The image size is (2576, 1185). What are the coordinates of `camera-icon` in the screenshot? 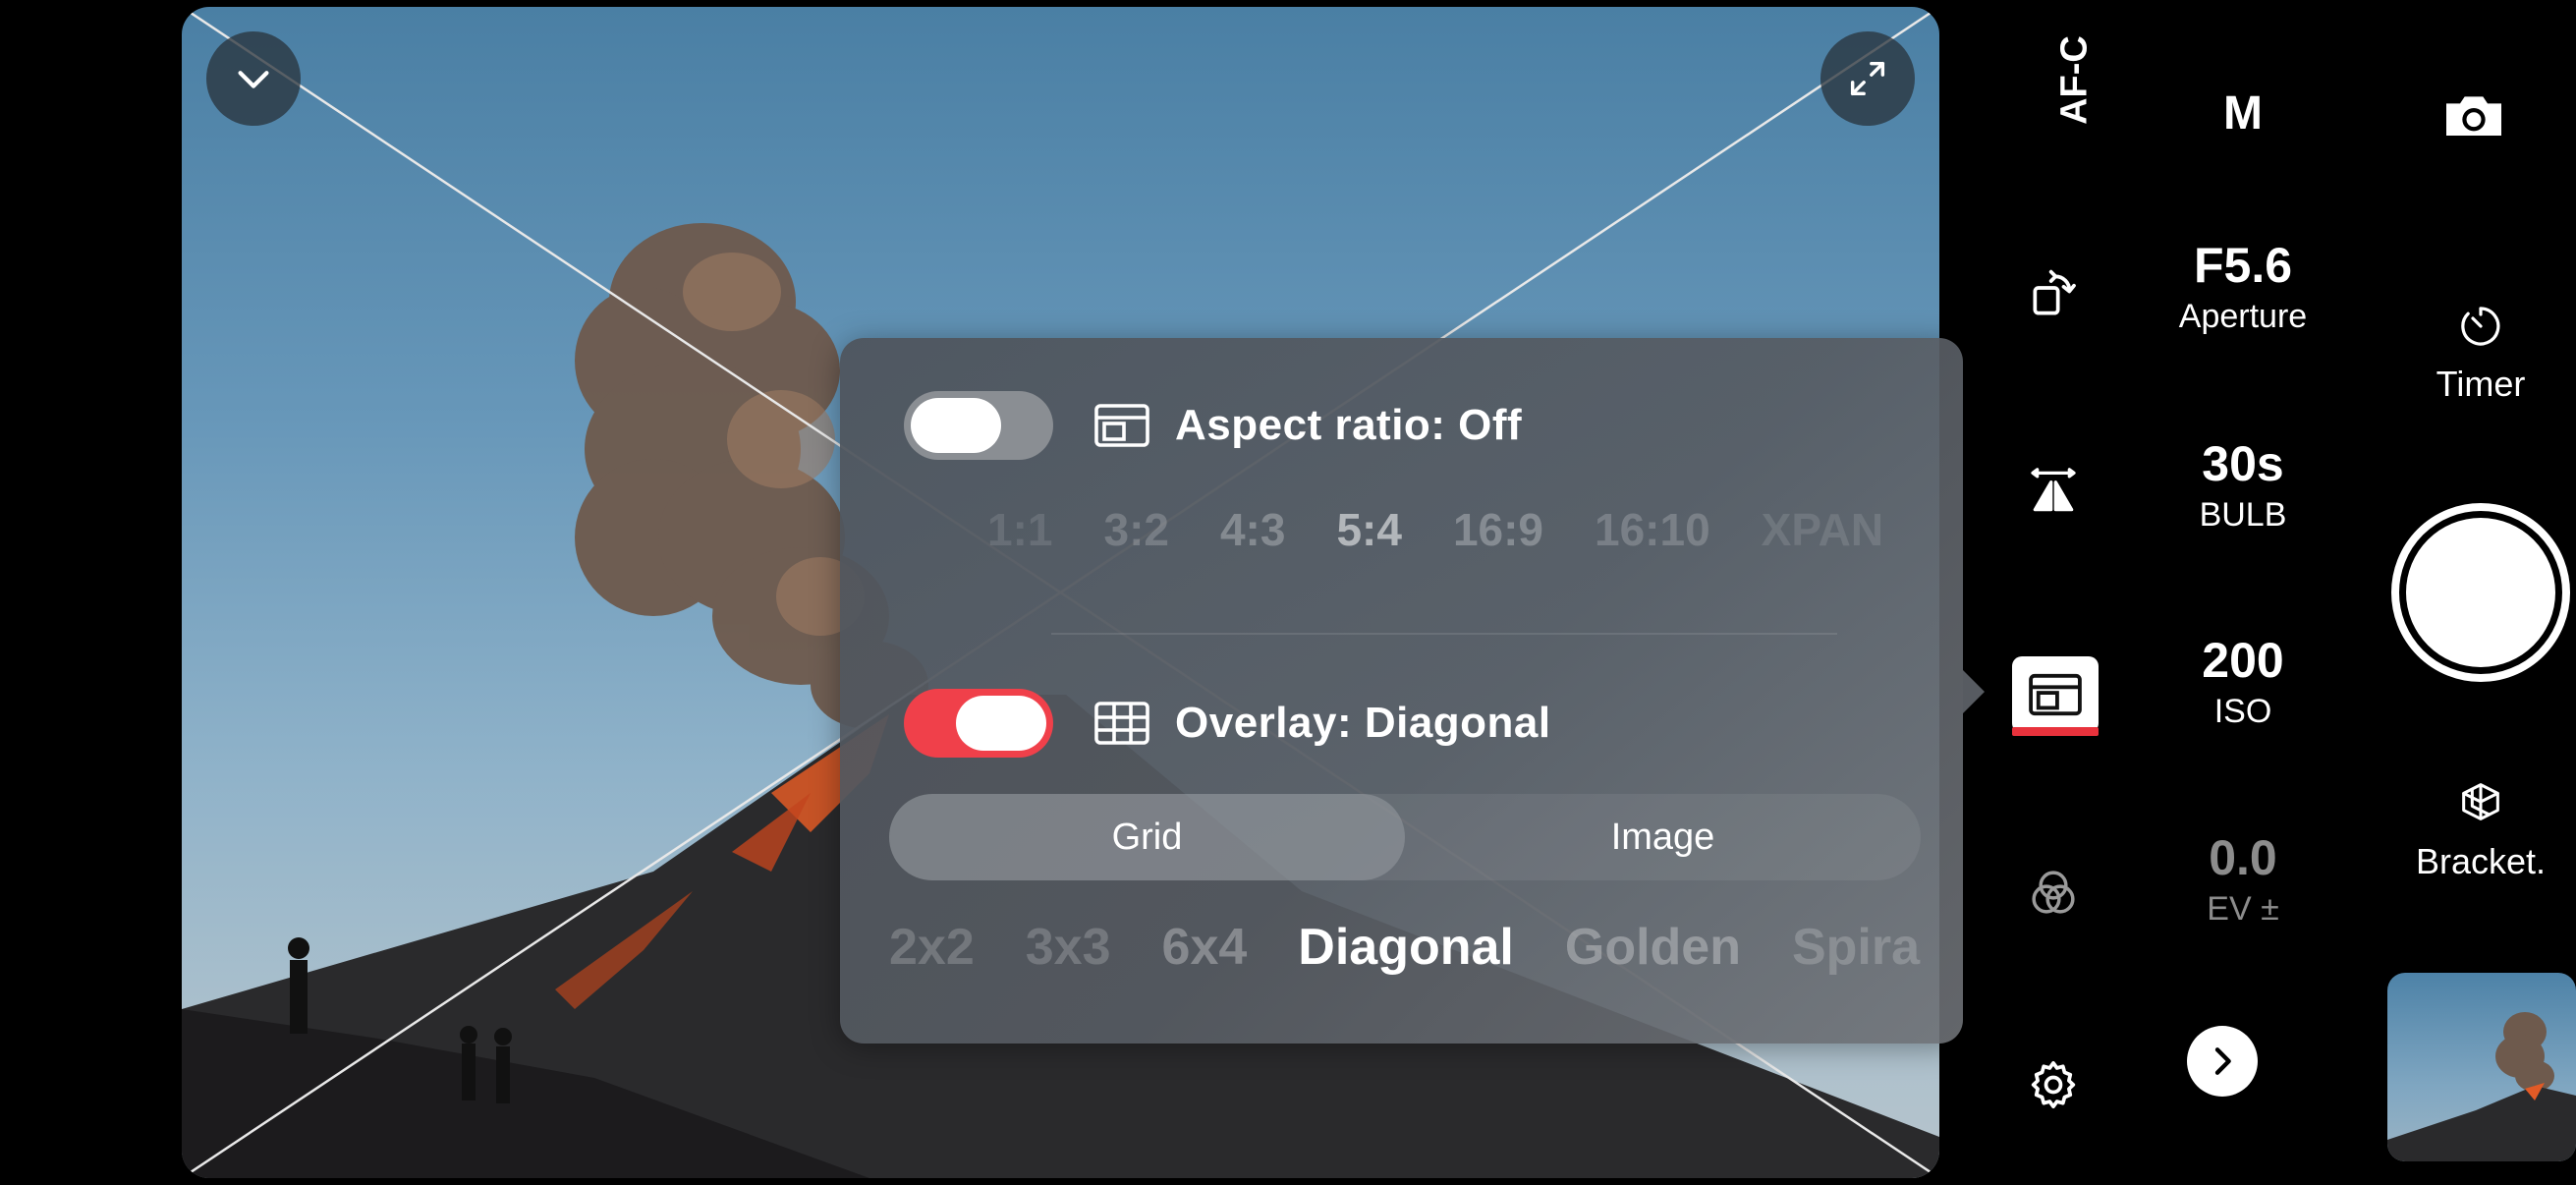 It's located at (2473, 116).